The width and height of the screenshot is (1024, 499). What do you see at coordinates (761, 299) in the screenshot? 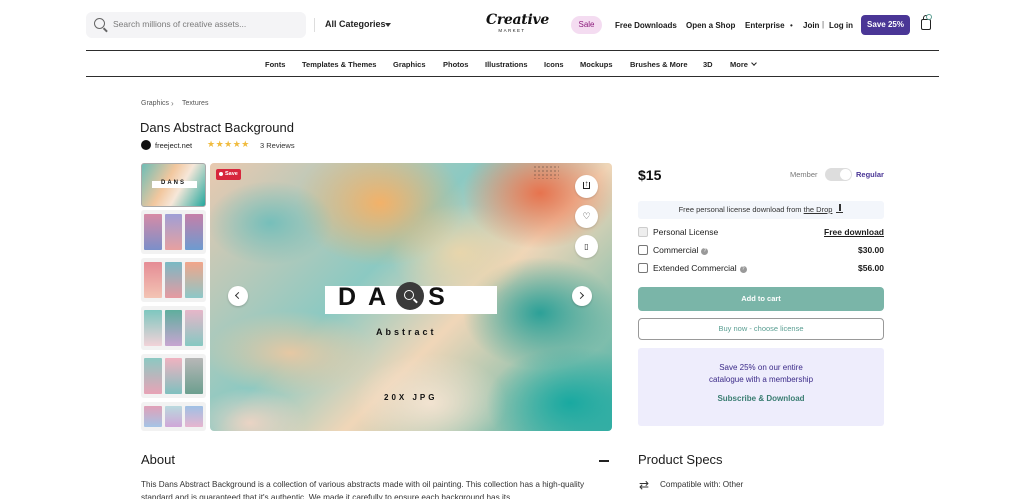
I see `add-to-cart-button: Add to cart` at bounding box center [761, 299].